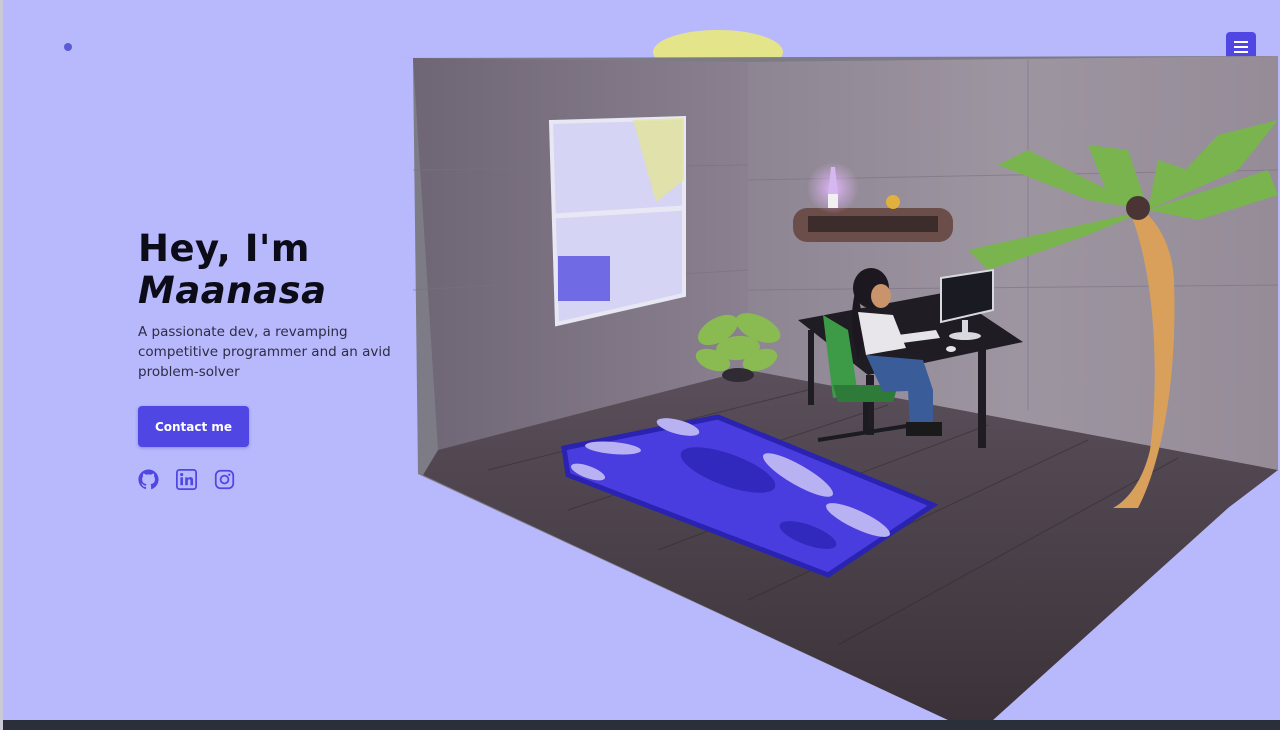 The image size is (1280, 730). Describe the element at coordinates (68, 47) in the screenshot. I see `logo-dot-icon` at that location.